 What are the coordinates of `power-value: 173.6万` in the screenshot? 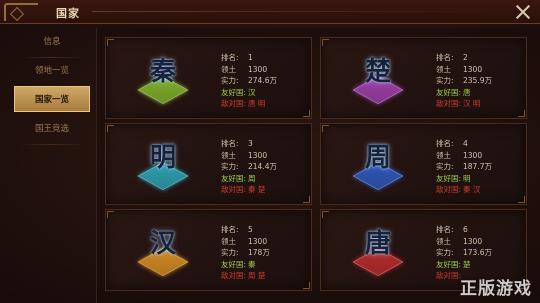 It's located at (477, 252).